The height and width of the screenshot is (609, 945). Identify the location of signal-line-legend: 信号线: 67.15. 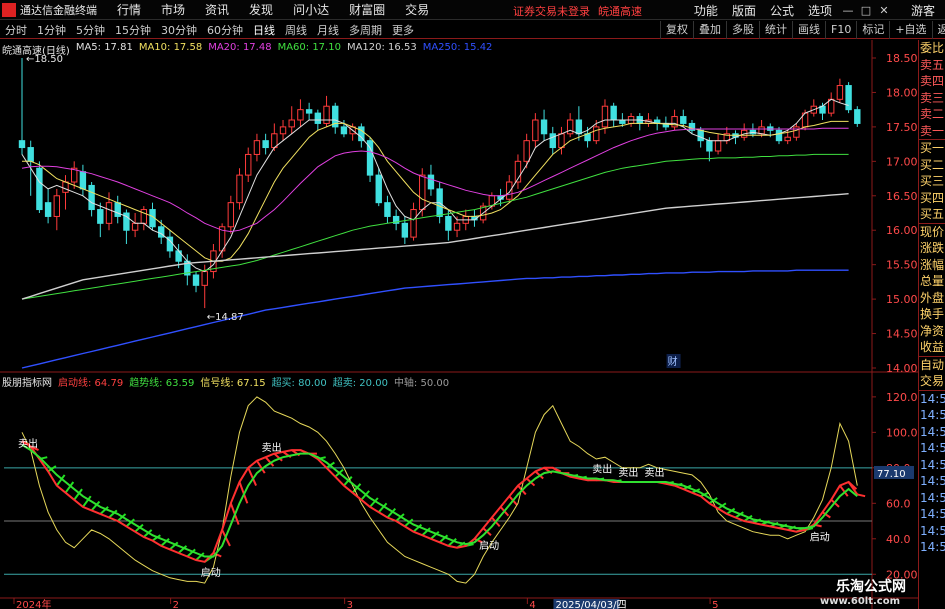
(233, 383).